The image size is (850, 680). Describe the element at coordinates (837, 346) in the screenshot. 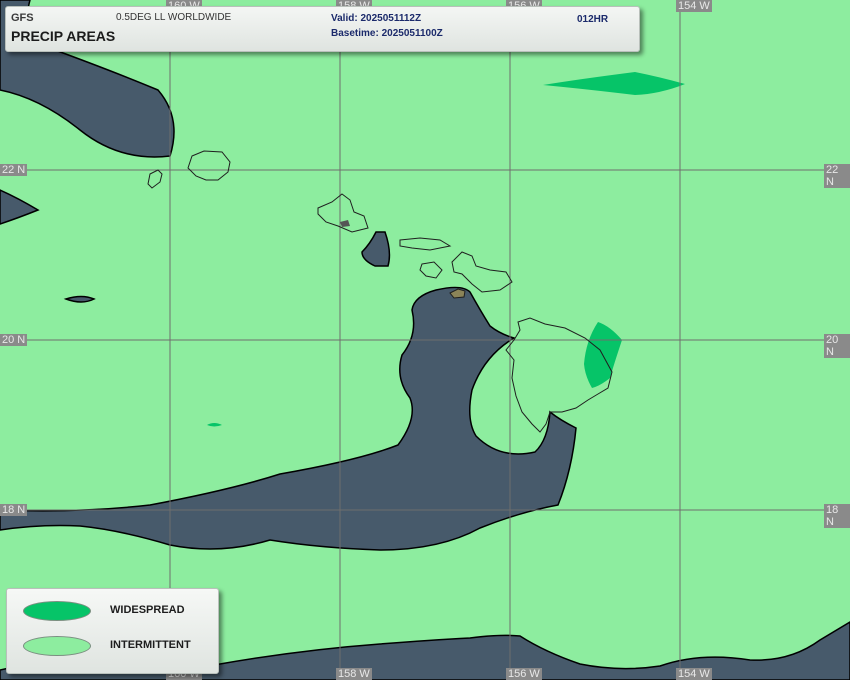

I see `lat-label-20n-right: 20 N` at that location.